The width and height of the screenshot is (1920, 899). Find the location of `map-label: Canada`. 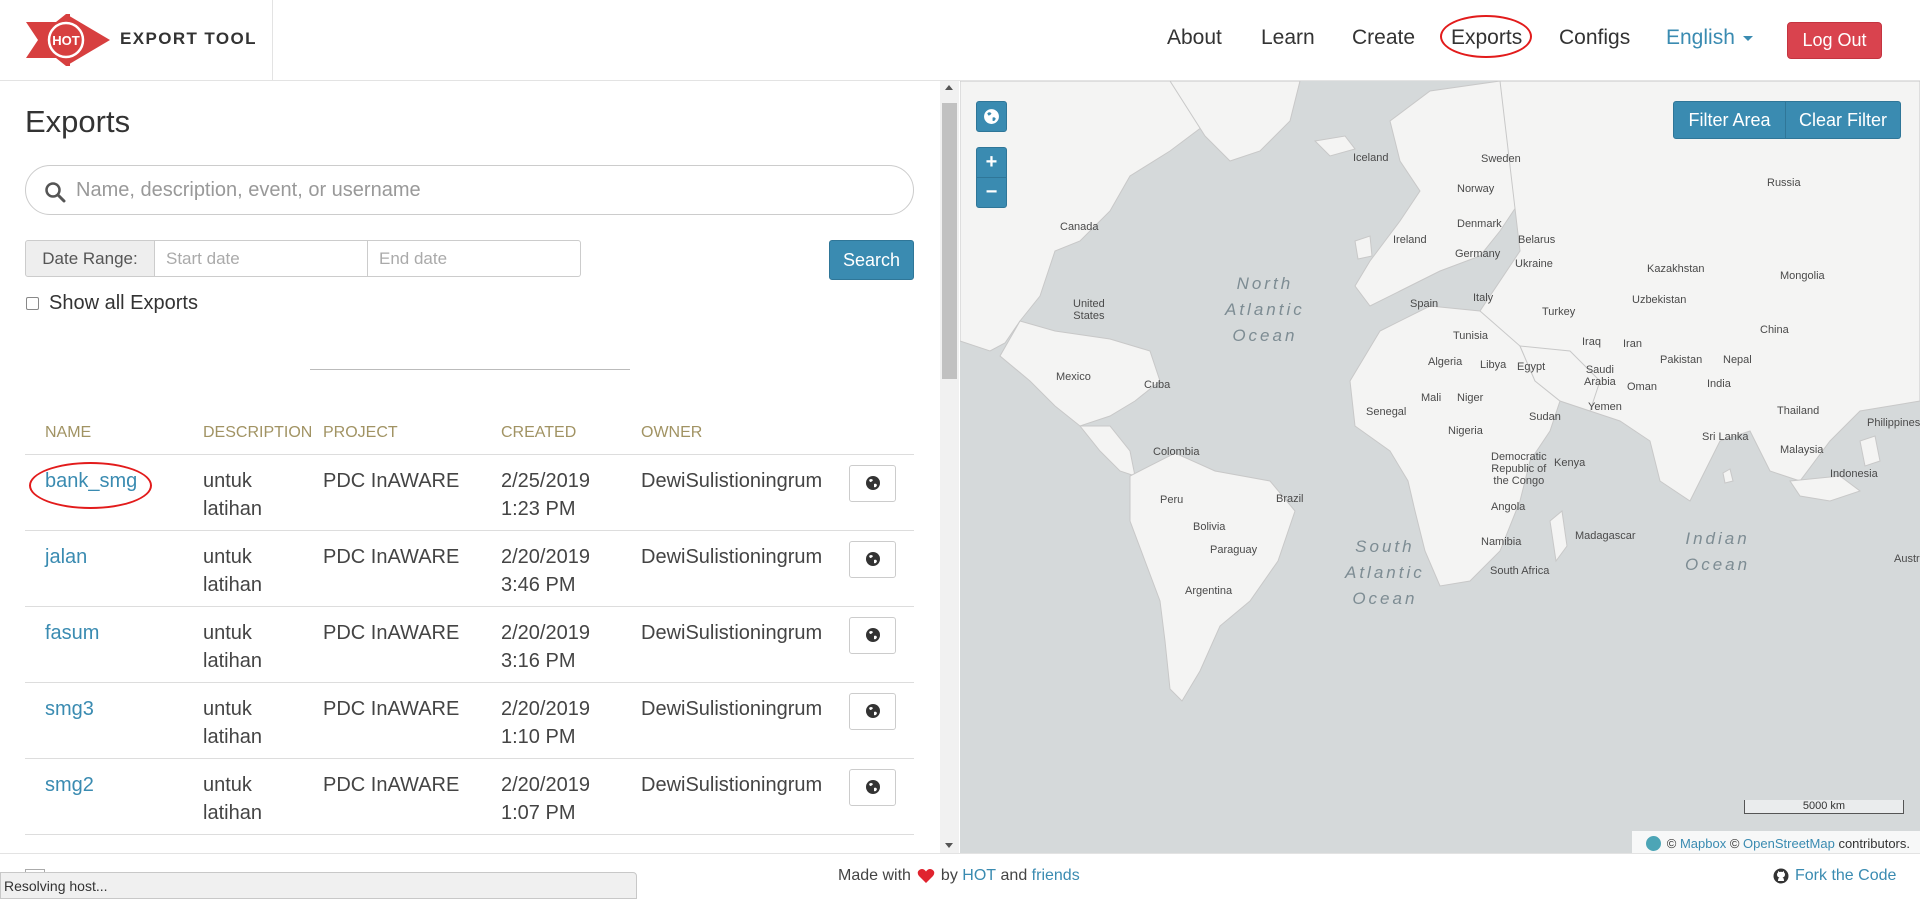

map-label: Canada is located at coordinates (1079, 227).